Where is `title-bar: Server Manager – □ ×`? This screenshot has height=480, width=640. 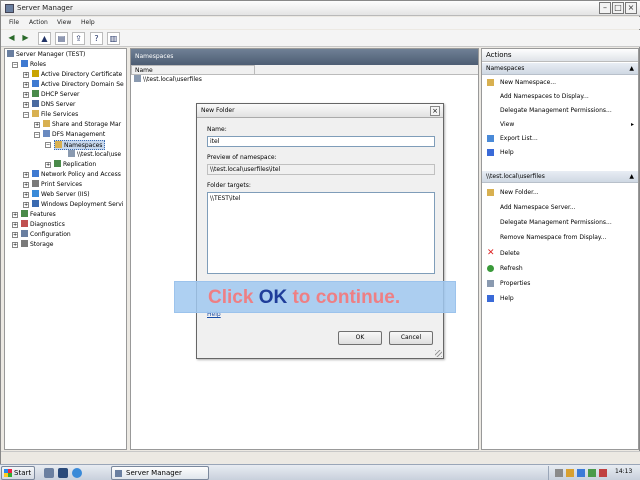 title-bar: Server Manager – □ × is located at coordinates (320, 8).